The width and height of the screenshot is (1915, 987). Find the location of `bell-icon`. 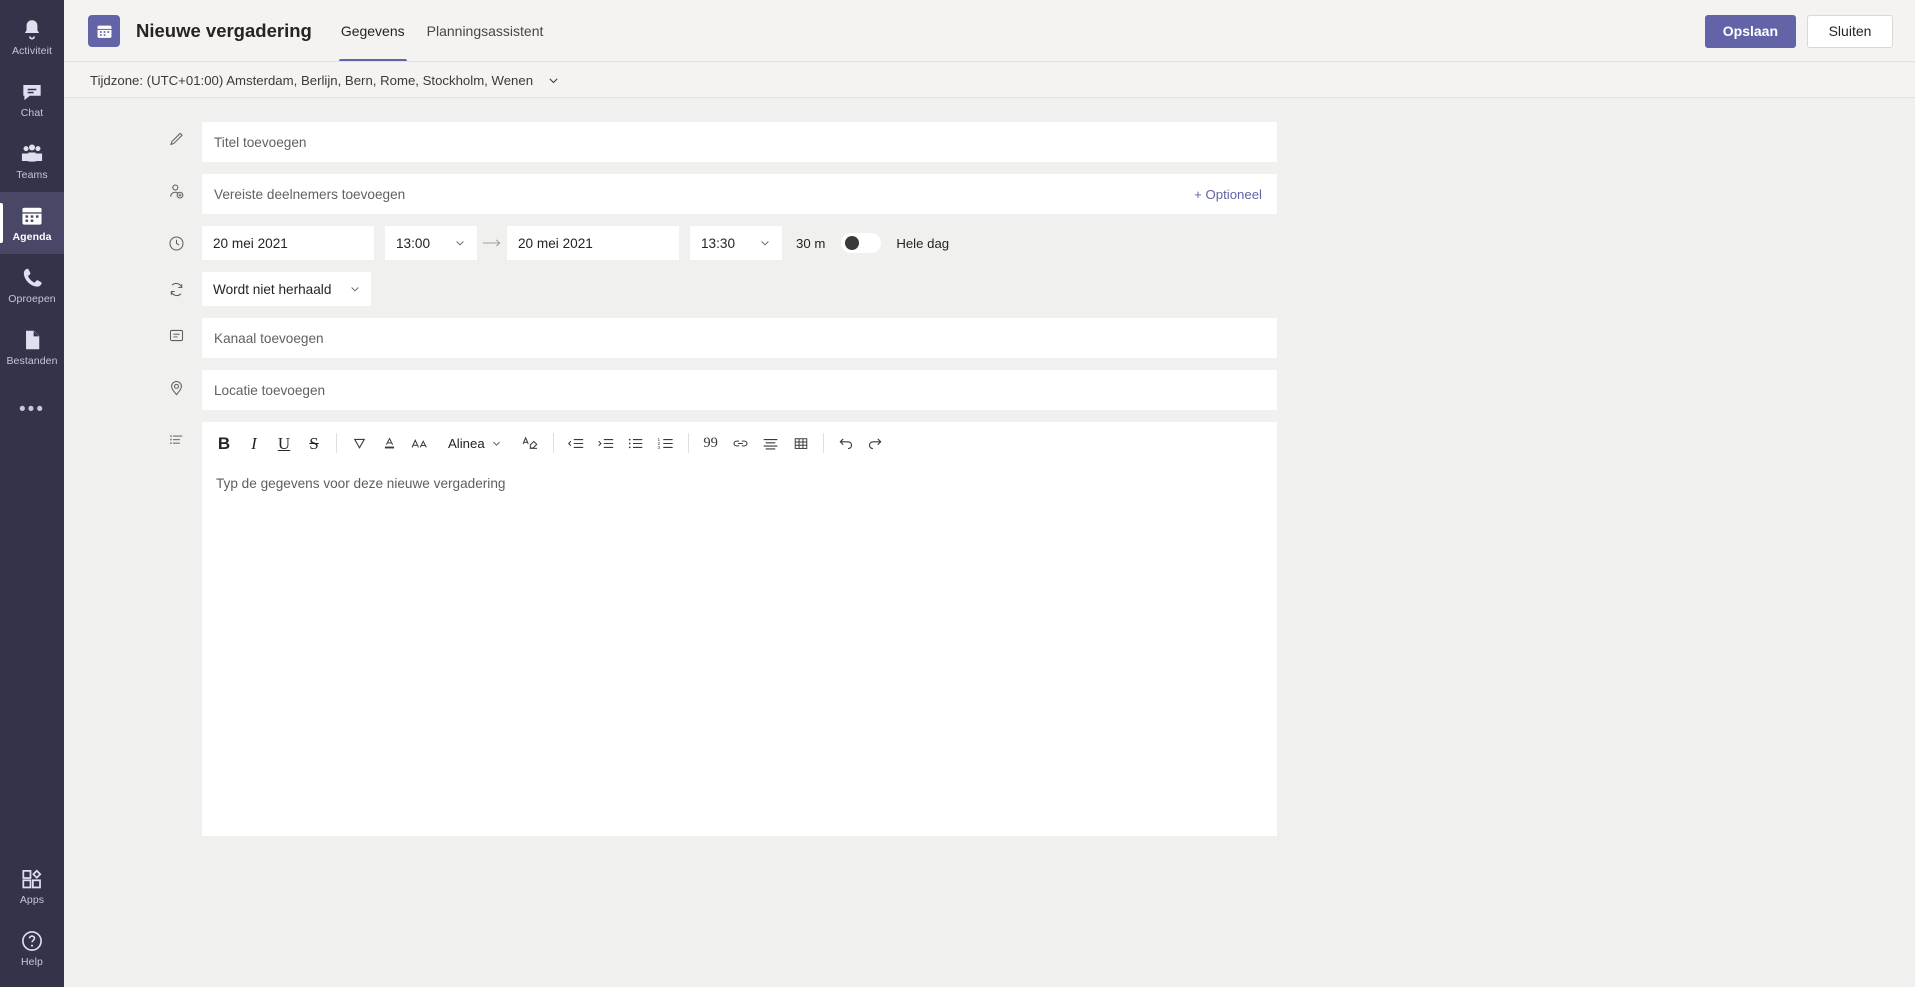

bell-icon is located at coordinates (32, 30).